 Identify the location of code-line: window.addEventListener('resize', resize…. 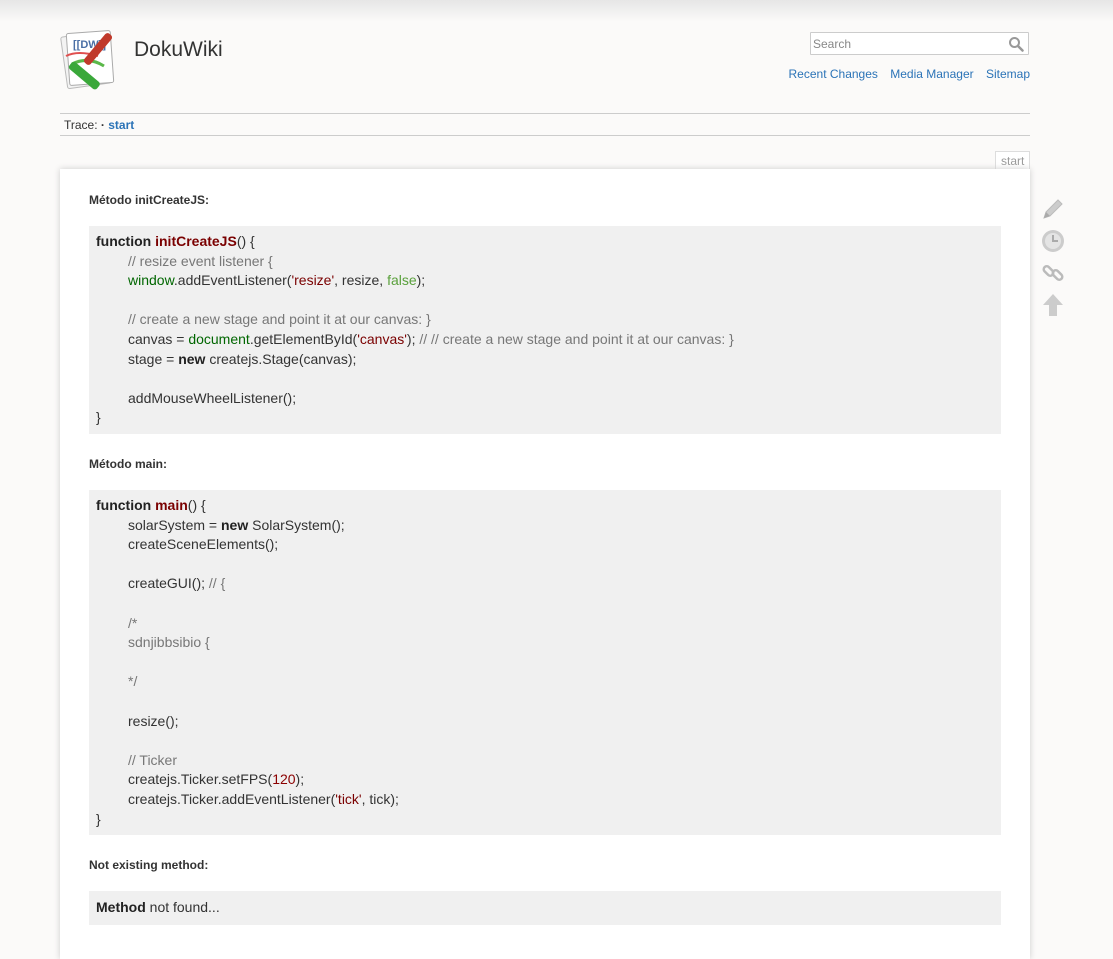
(545, 281).